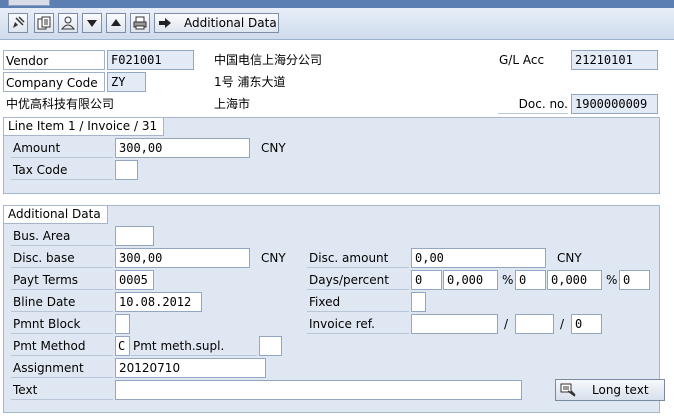  What do you see at coordinates (92, 23) in the screenshot?
I see `arrow-down-icon` at bounding box center [92, 23].